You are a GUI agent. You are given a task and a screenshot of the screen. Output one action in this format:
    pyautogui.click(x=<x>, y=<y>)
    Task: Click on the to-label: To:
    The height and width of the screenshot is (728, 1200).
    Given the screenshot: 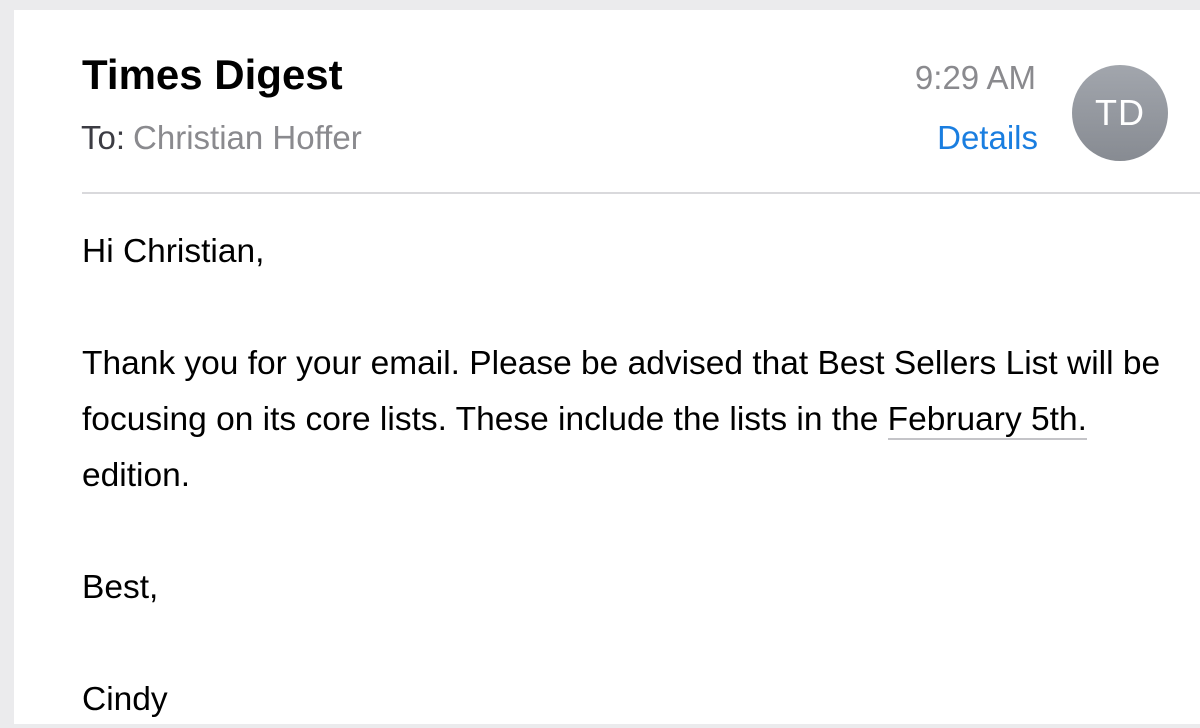 What is the action you would take?
    pyautogui.click(x=103, y=137)
    